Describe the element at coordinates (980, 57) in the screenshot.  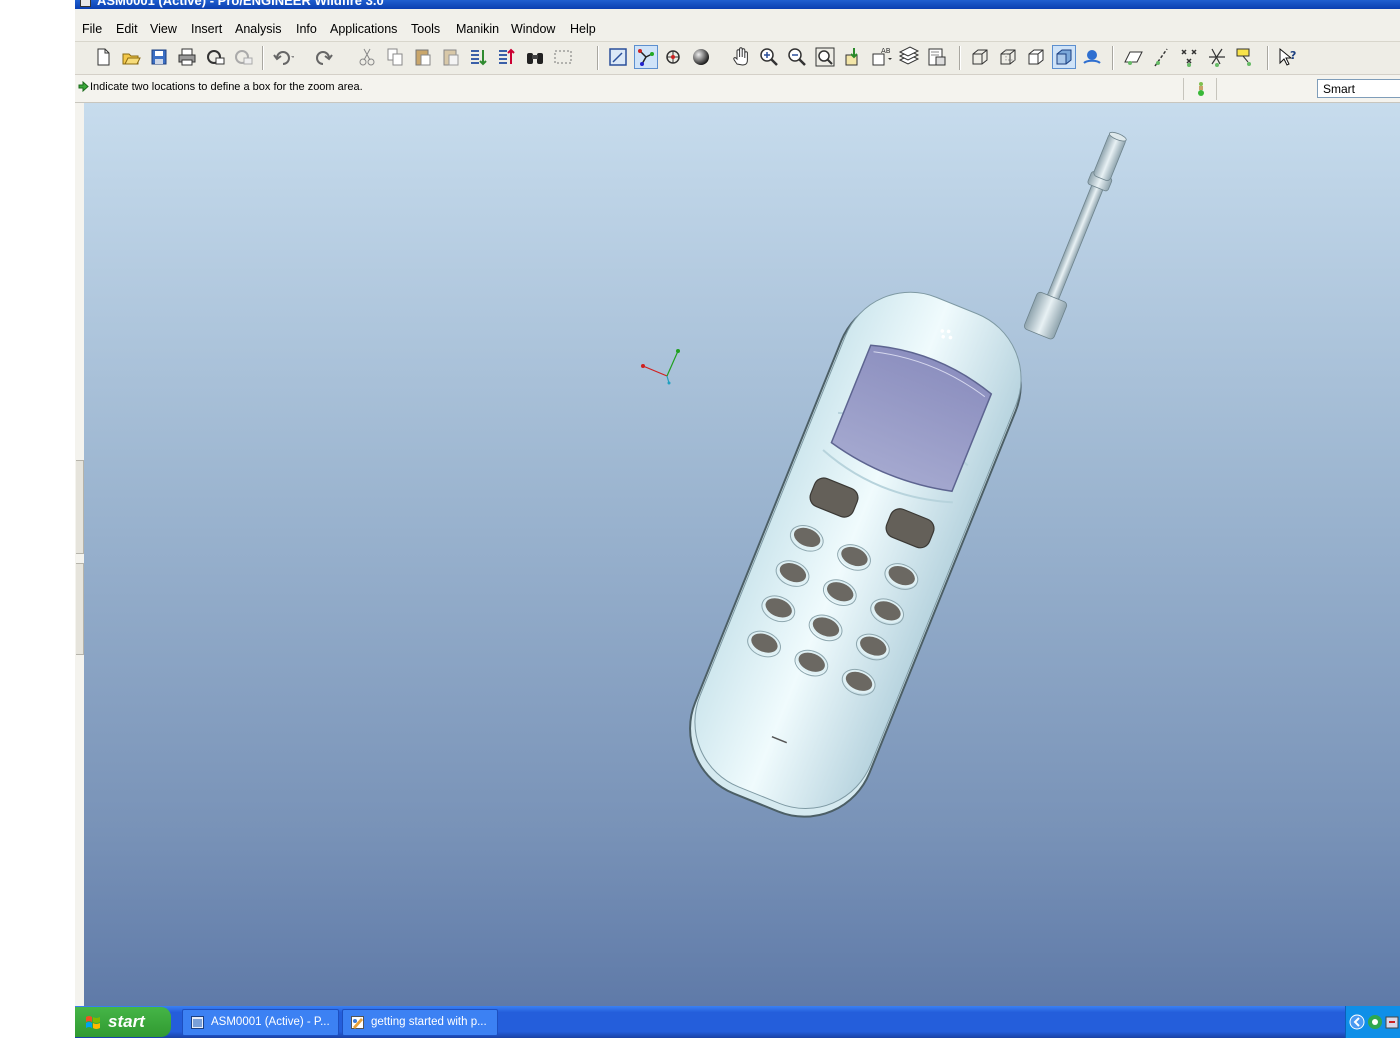
I see `wireframe-icon` at that location.